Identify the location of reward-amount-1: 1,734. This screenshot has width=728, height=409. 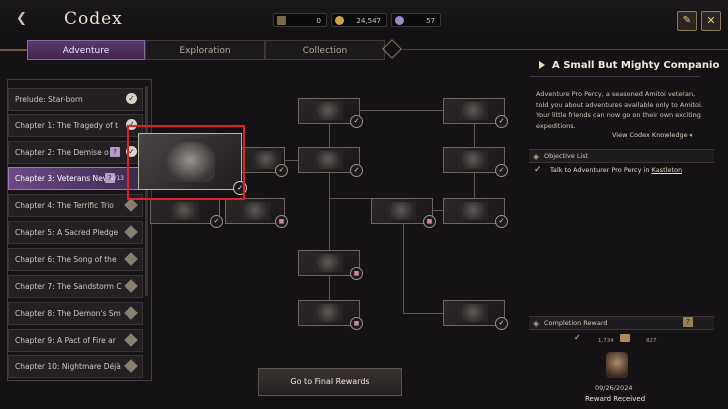
(606, 341).